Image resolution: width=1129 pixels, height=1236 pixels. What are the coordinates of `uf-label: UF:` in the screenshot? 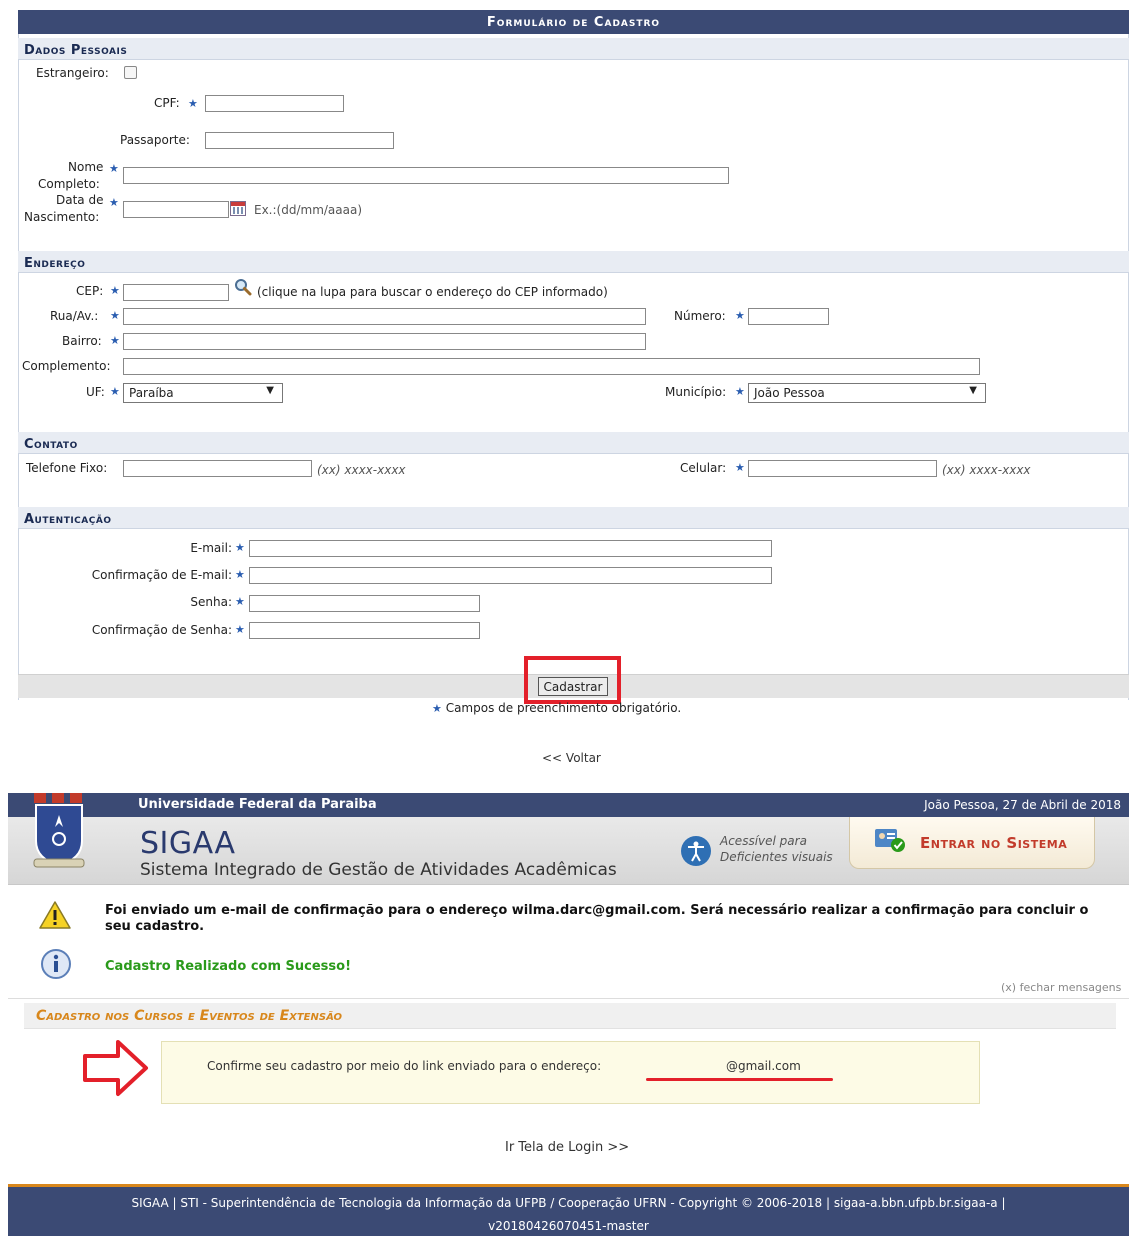 It's located at (95, 392).